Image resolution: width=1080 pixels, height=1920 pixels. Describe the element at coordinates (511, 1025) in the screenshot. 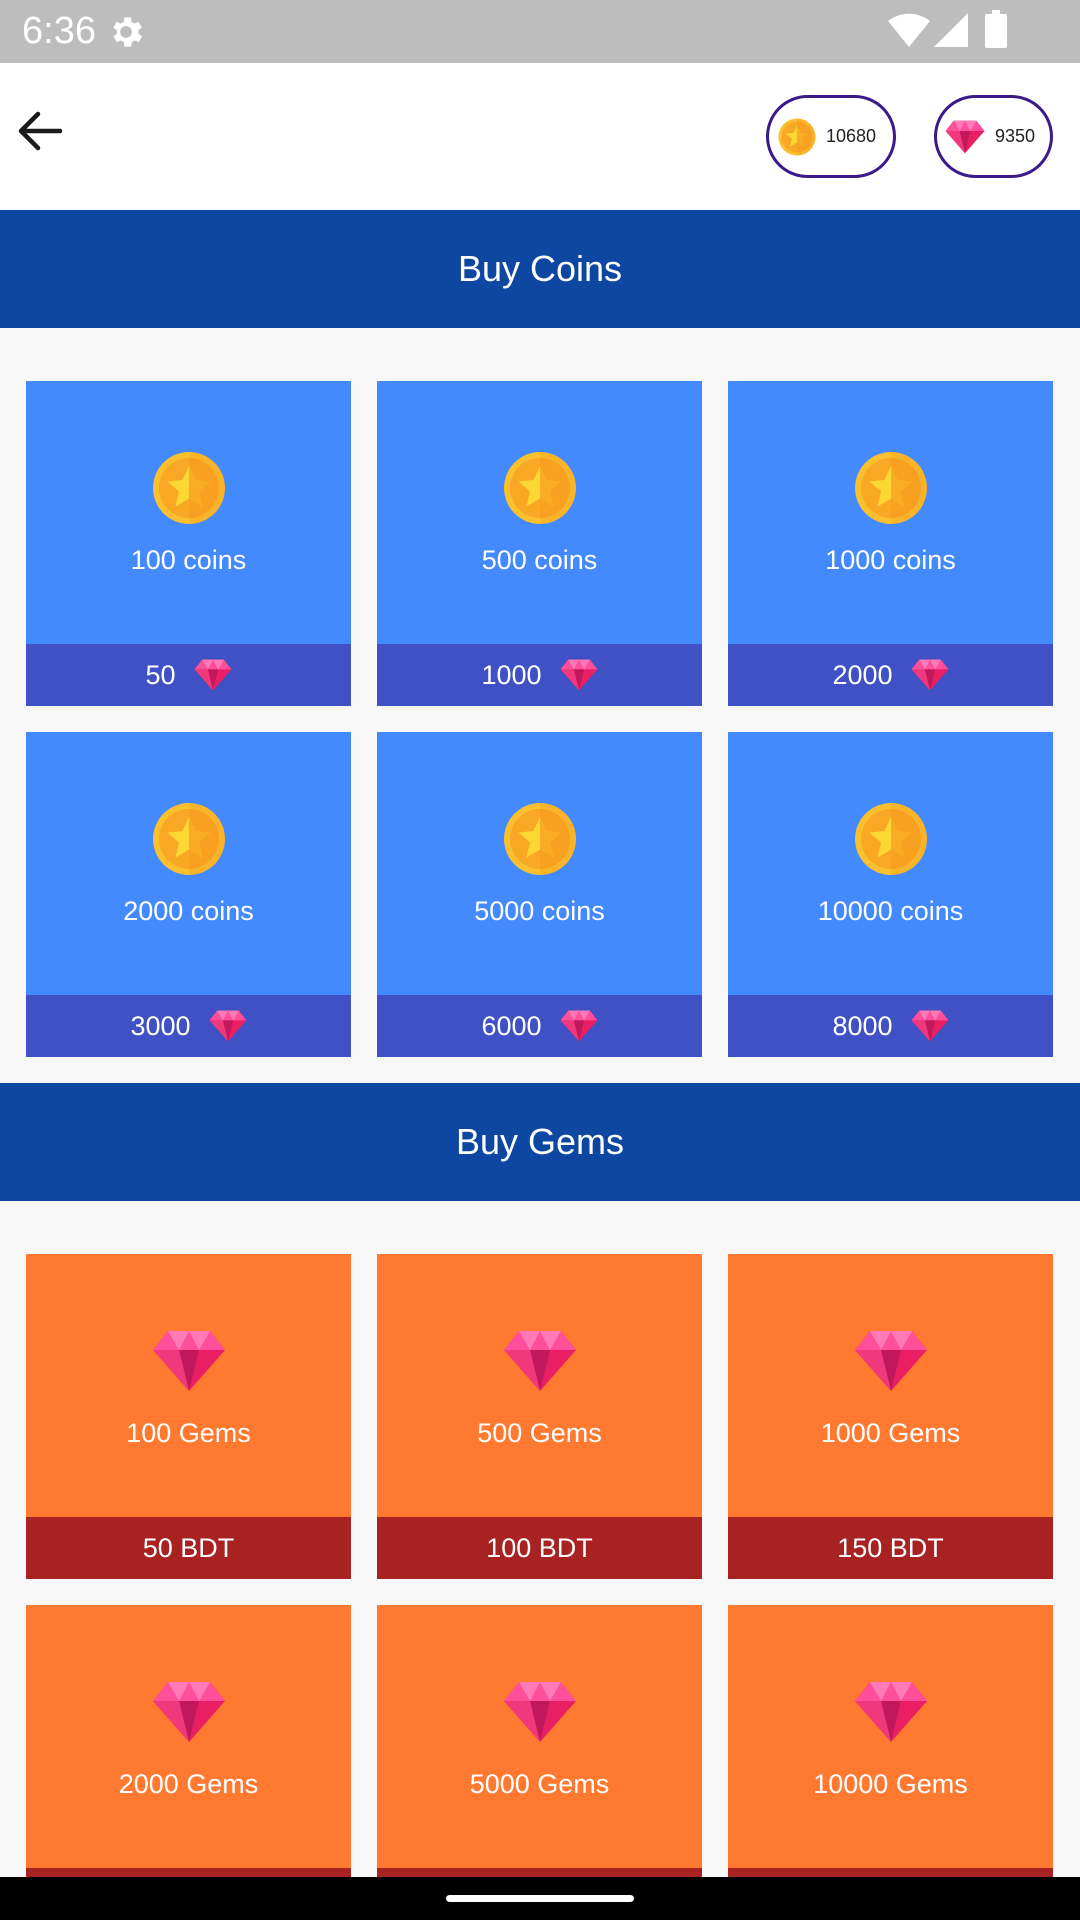

I see `coin-pack-price-value: 6000` at that location.